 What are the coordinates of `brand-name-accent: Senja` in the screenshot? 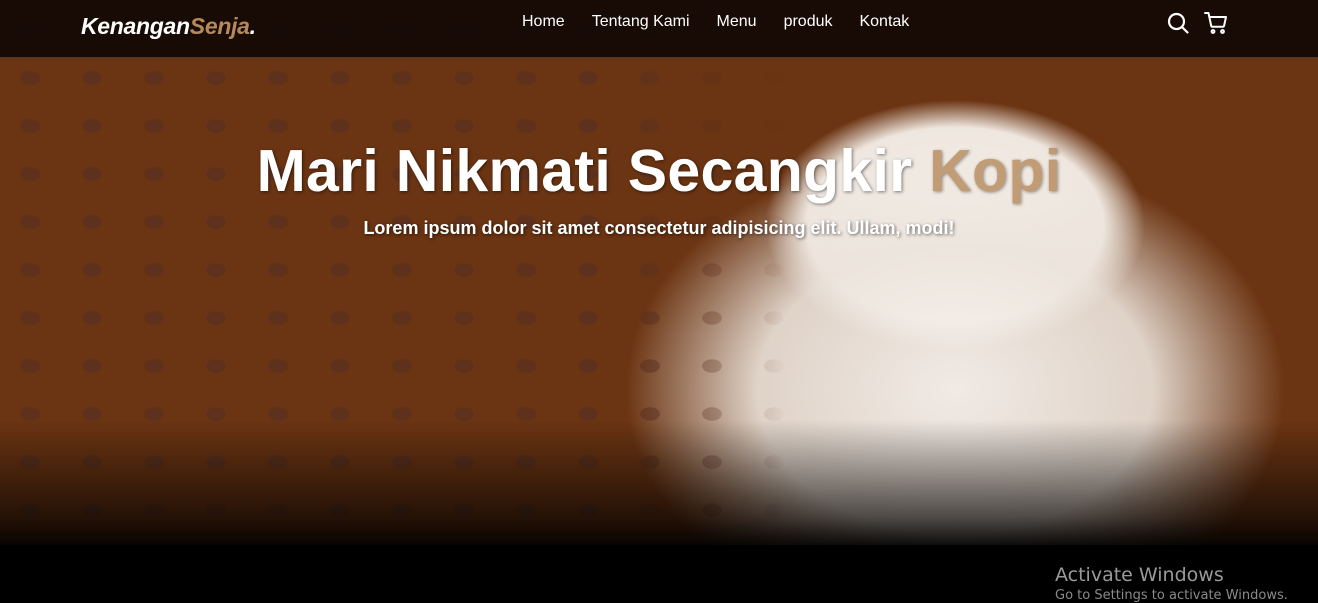 It's located at (219, 26).